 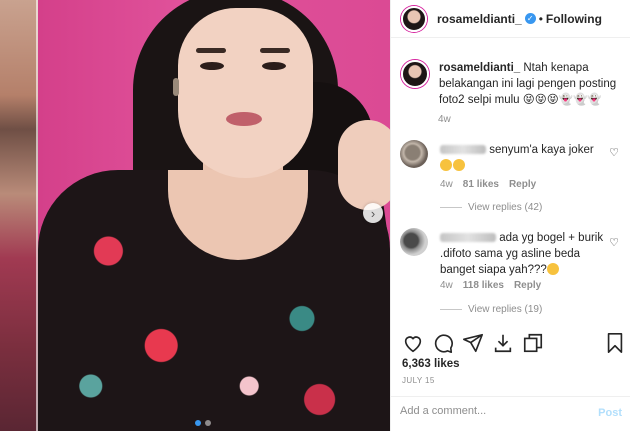 What do you see at coordinates (473, 343) in the screenshot?
I see `share-icon` at bounding box center [473, 343].